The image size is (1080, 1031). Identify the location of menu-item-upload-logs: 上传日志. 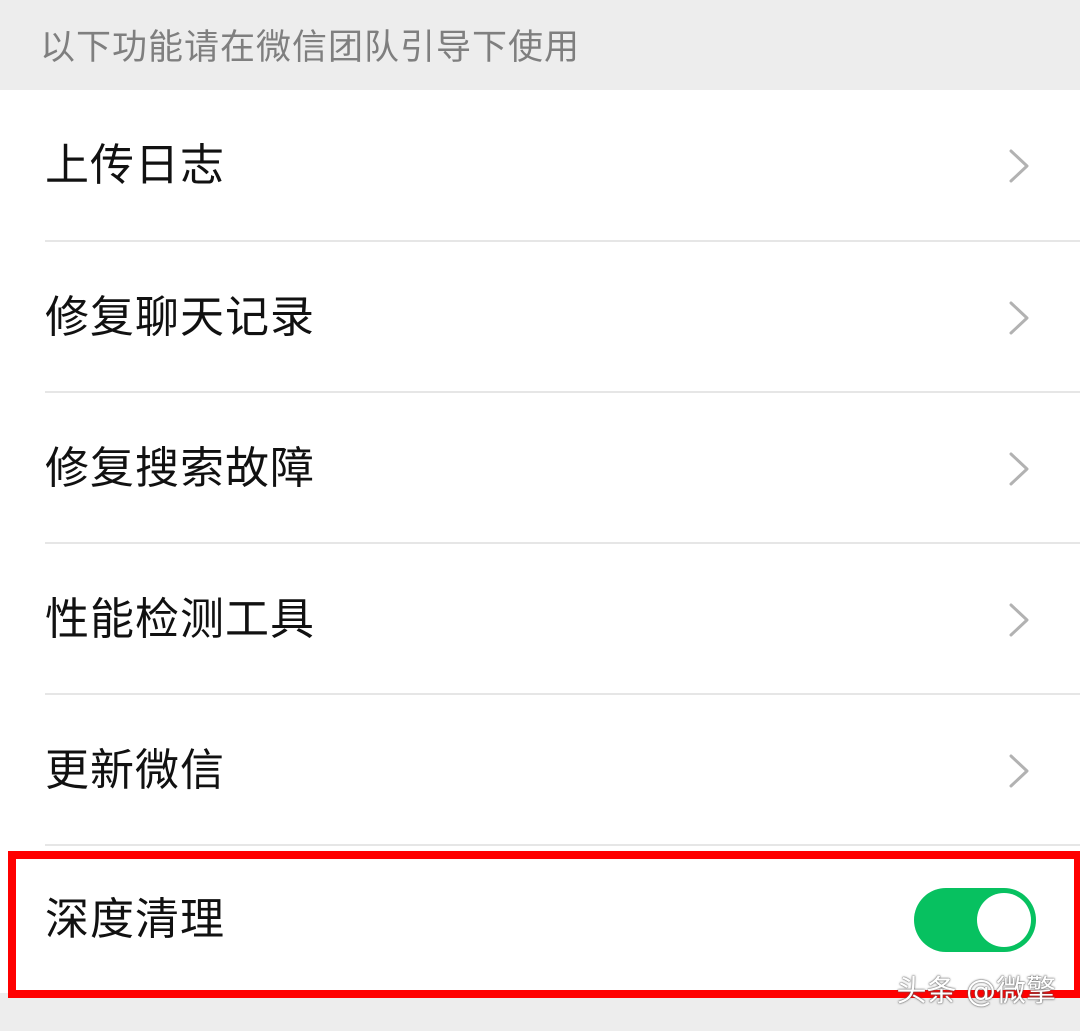
(540, 165).